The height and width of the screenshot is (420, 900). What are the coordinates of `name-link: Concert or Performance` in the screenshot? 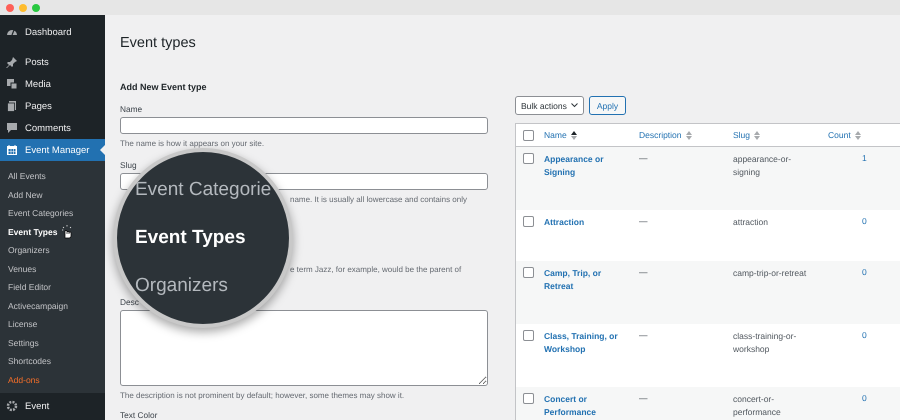 It's located at (584, 406).